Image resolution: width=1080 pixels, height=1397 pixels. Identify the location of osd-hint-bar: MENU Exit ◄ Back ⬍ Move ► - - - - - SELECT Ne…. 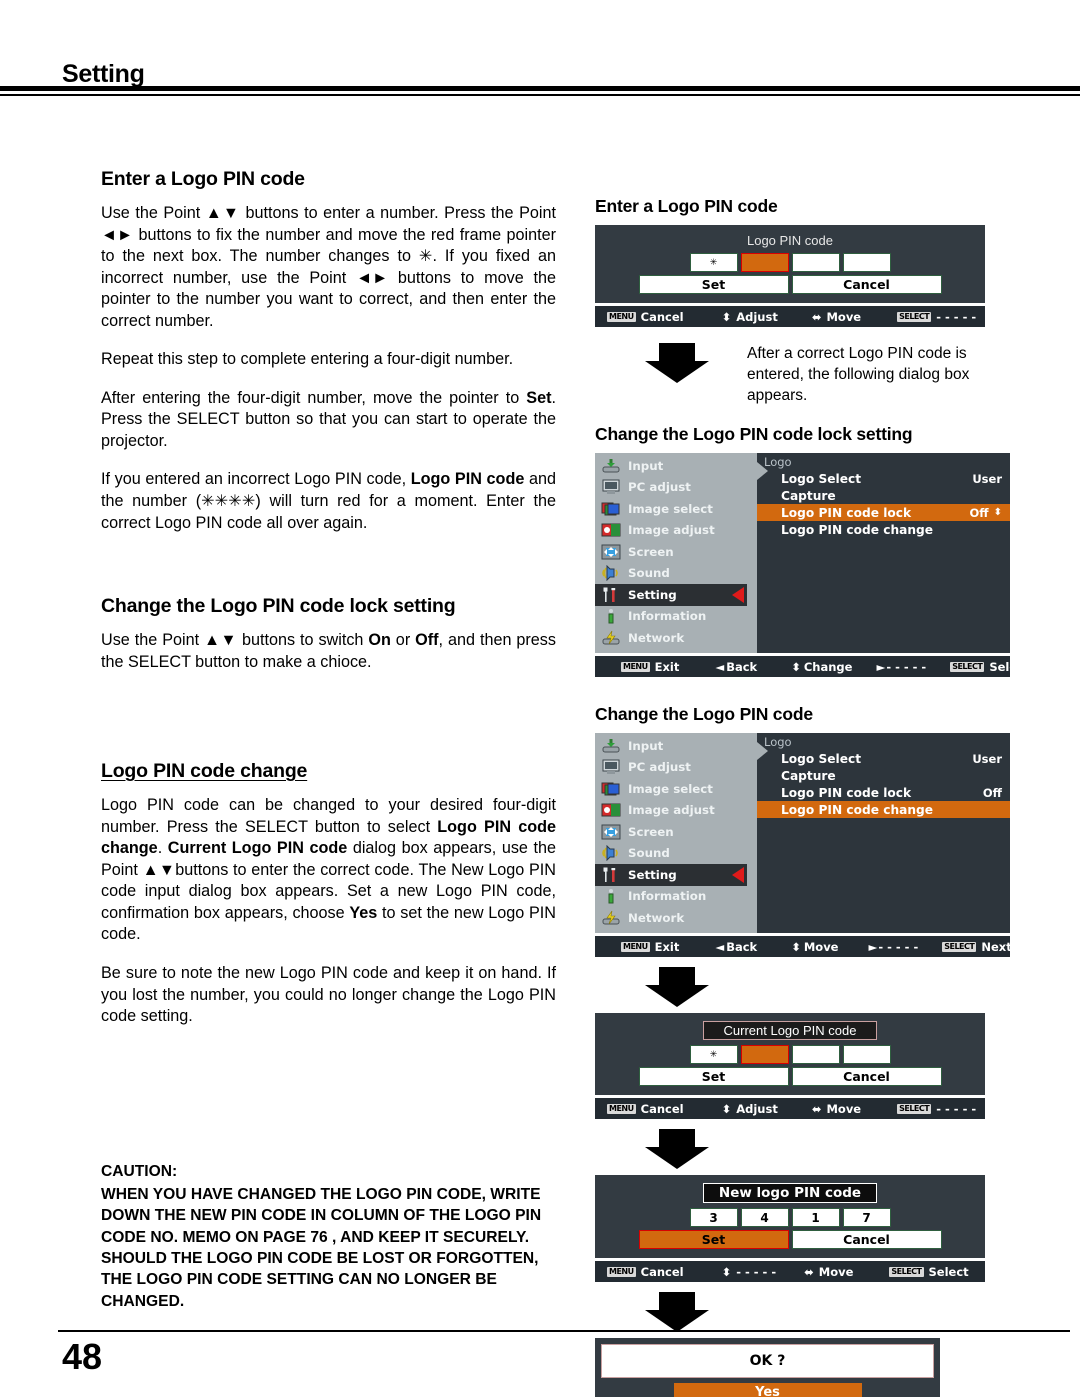
(803, 947).